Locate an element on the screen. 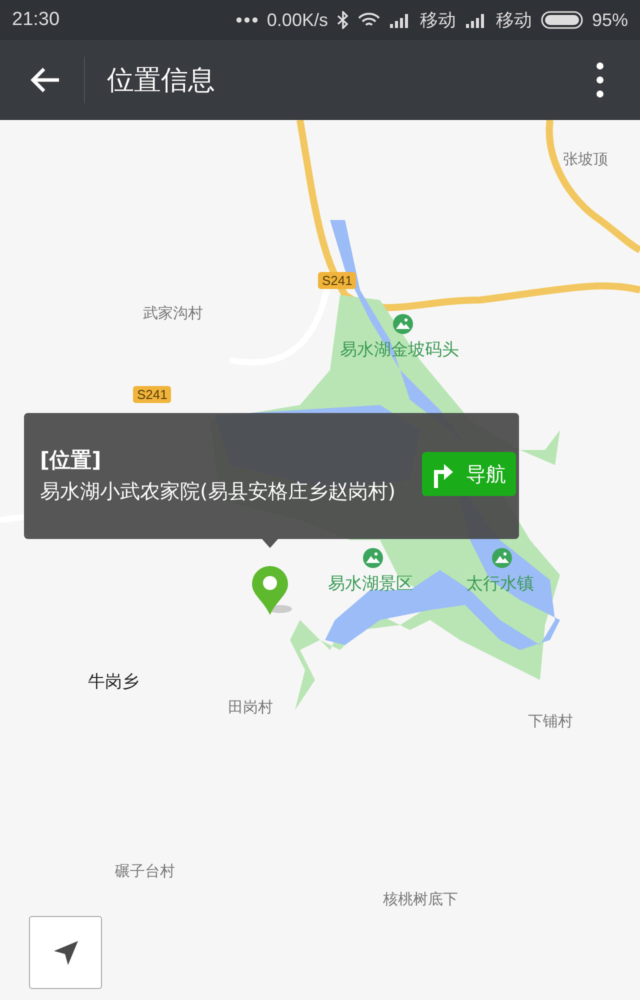  status-time: 21:30 is located at coordinates (36, 20).